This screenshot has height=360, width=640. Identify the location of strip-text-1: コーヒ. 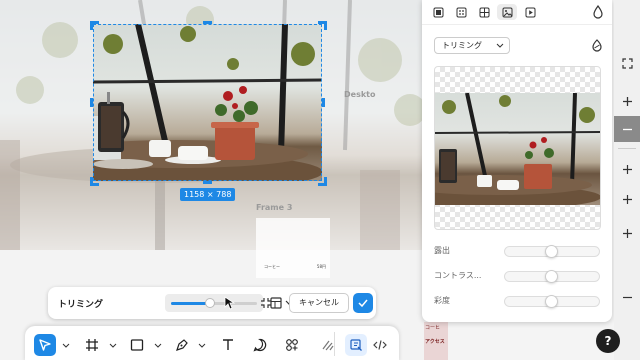
(433, 328).